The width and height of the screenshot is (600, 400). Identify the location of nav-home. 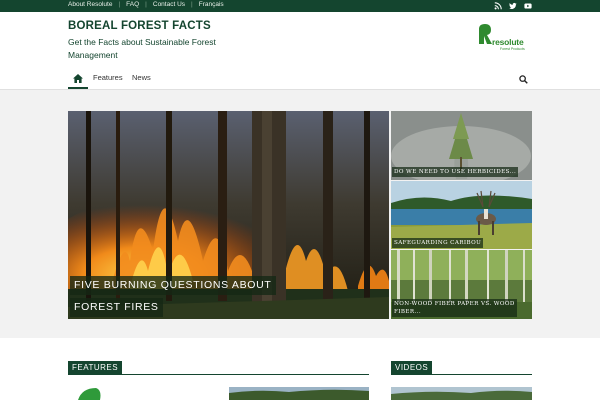
(78, 79).